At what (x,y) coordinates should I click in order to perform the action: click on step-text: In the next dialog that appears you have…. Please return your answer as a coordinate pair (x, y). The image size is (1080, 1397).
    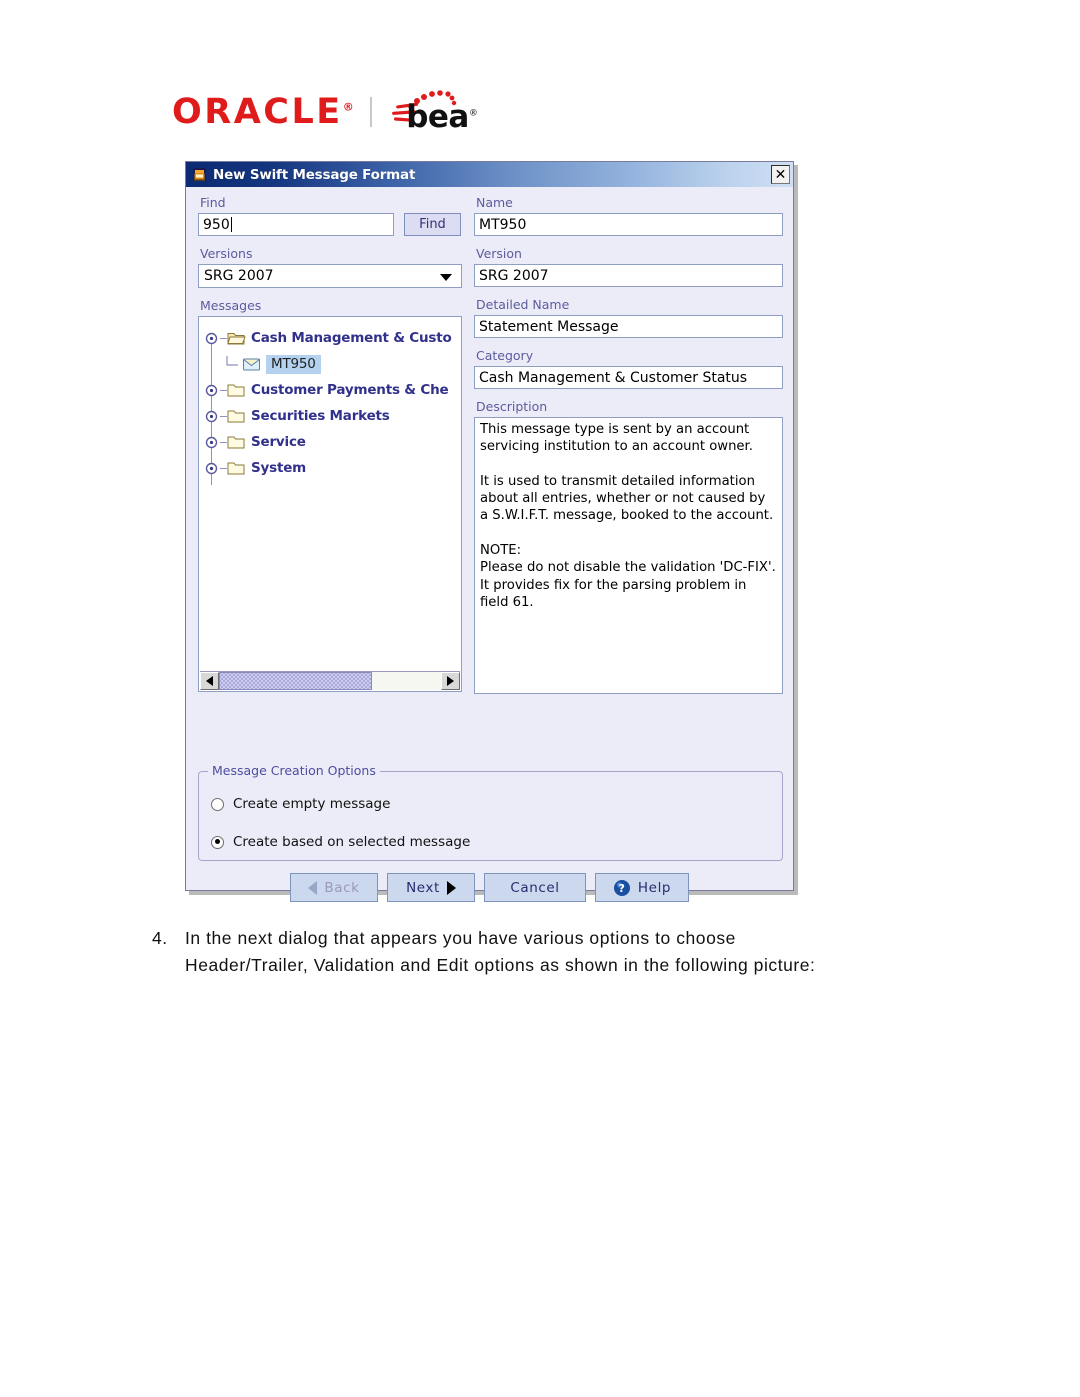
    Looking at the image, I should click on (578, 952).